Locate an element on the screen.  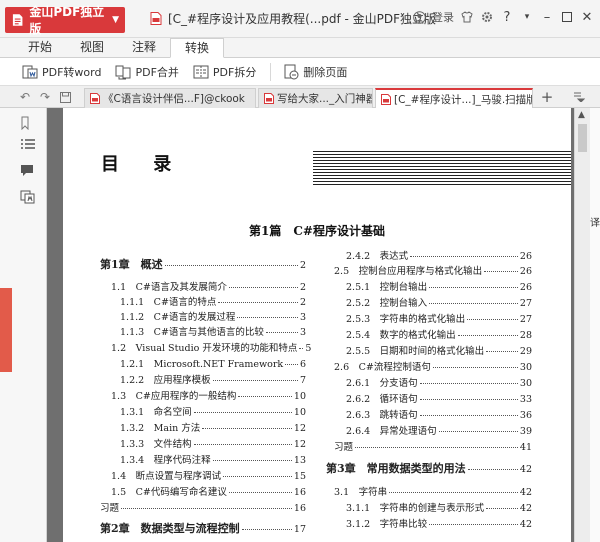
app-menu-button: 金山PDF独立版 ▼ is located at coordinates (65, 20).